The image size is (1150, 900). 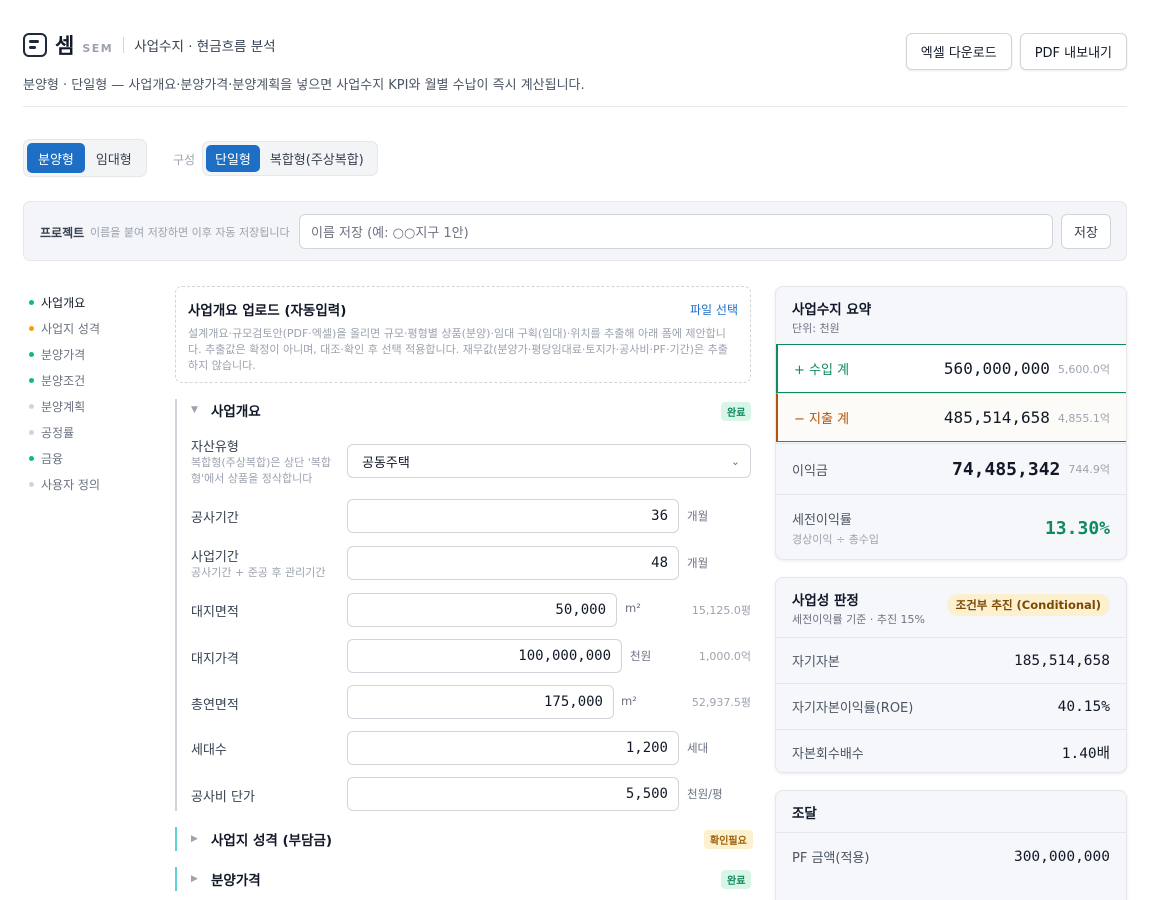 I want to click on revenue-label: + 수입 계, so click(x=822, y=370).